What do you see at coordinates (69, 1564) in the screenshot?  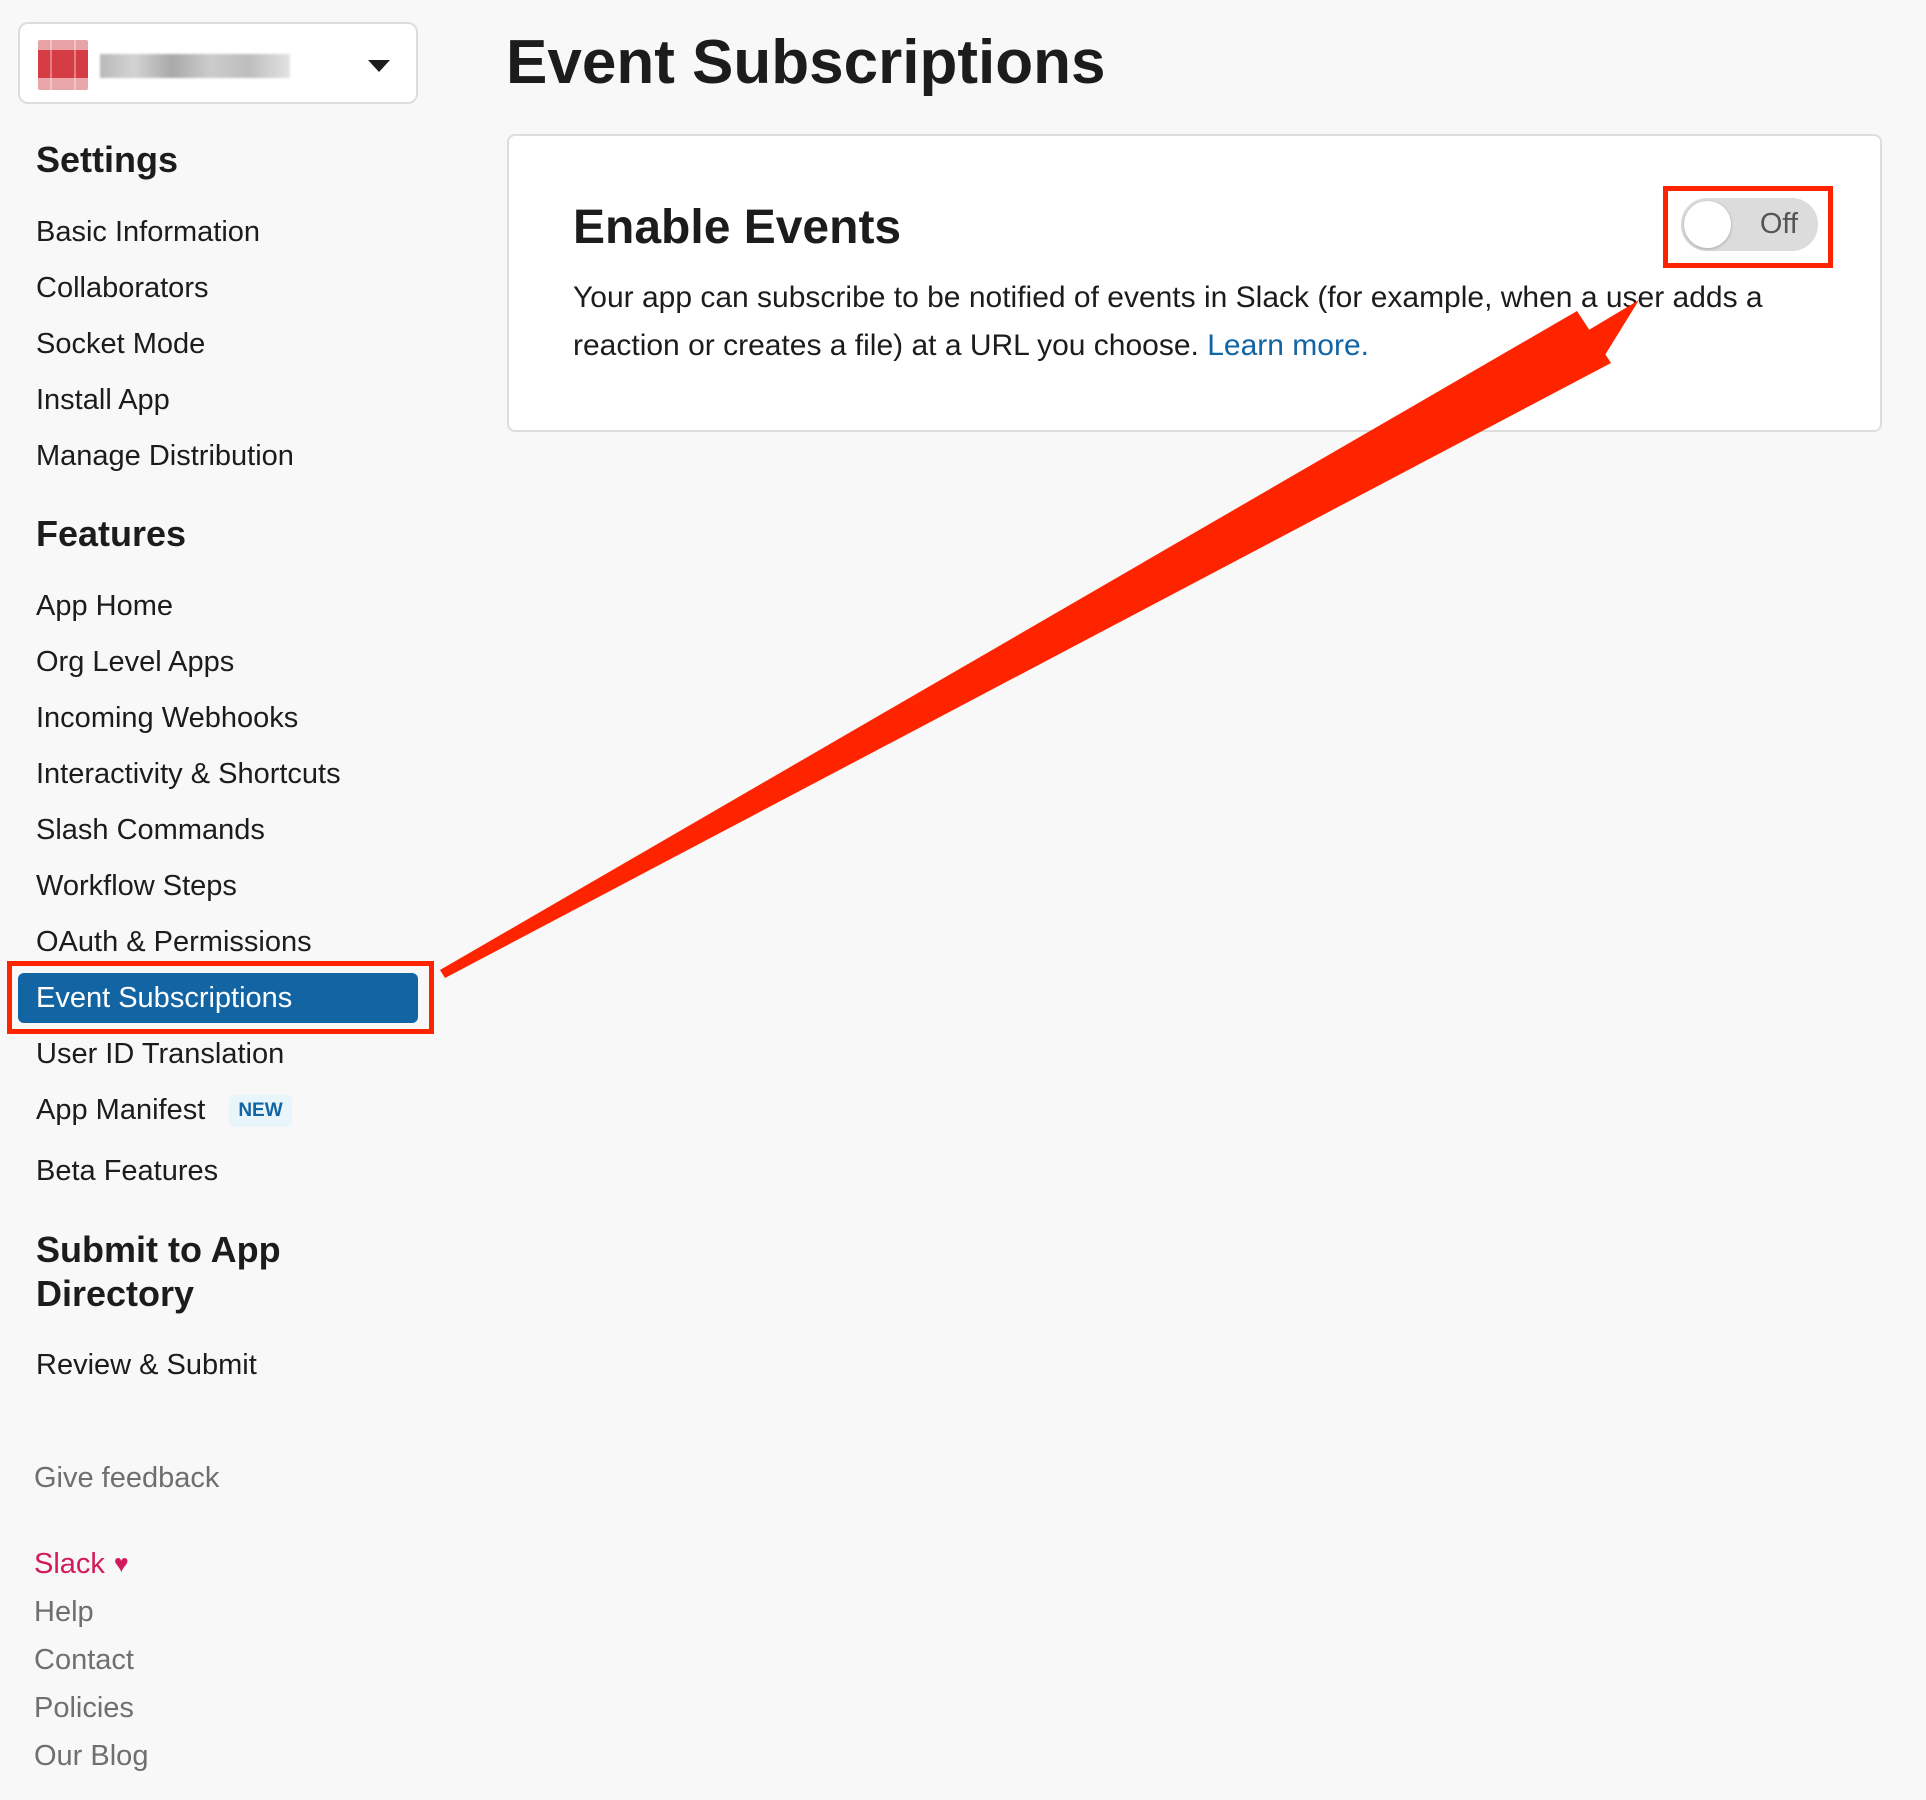 I see `slack-footer-label: Slack` at bounding box center [69, 1564].